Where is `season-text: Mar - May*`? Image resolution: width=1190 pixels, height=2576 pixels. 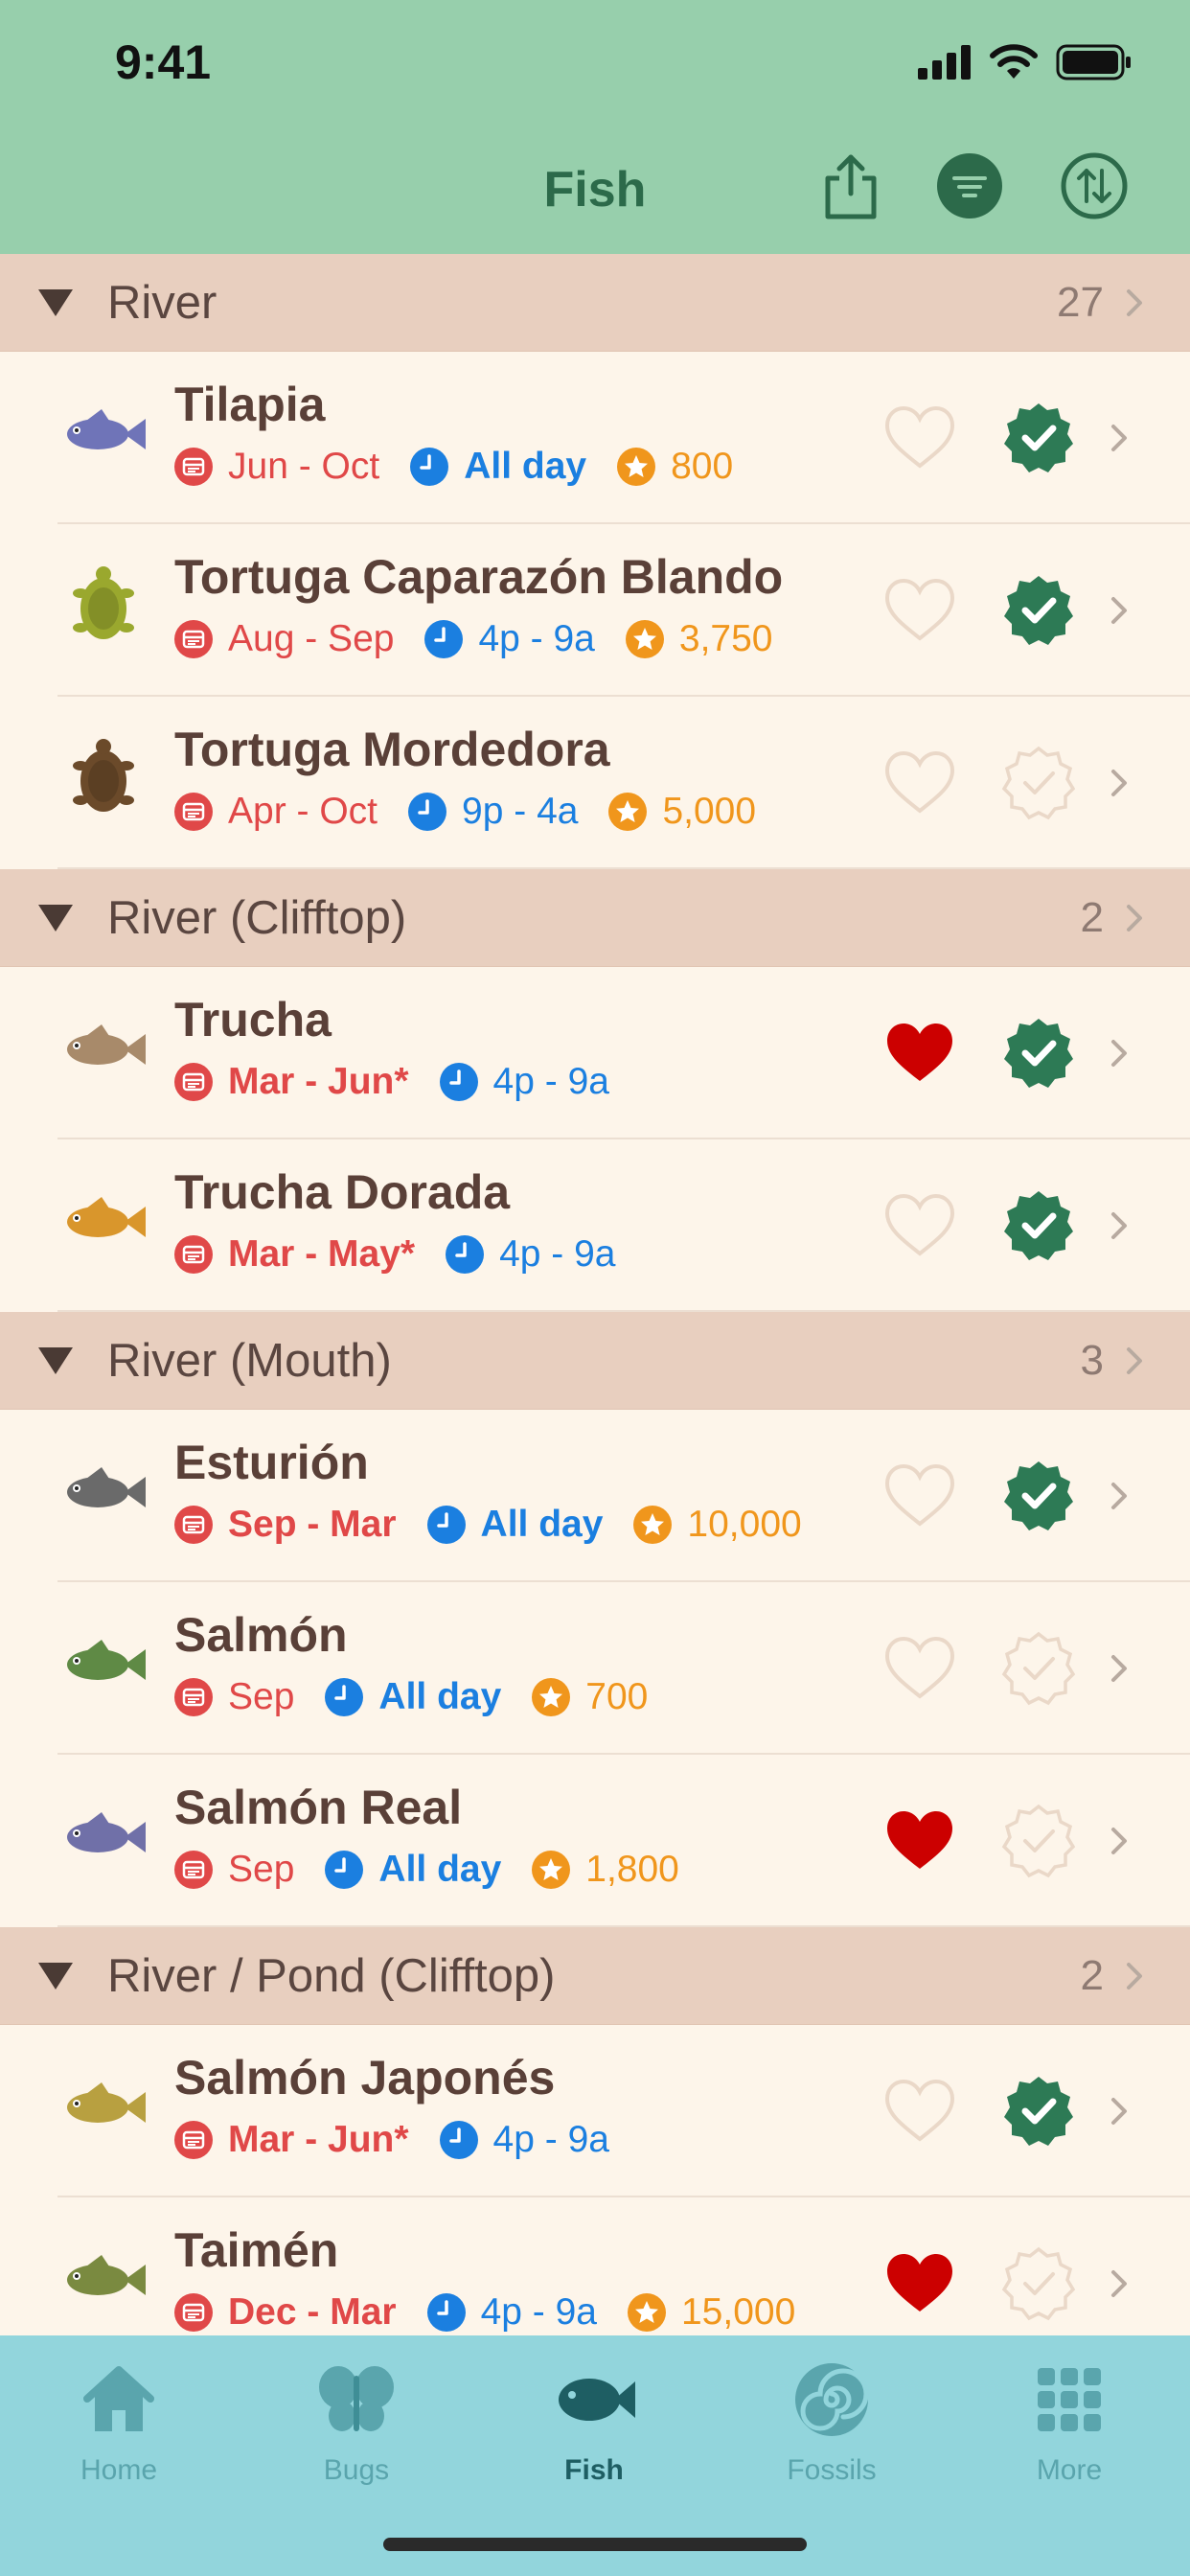
season-text: Mar - May* is located at coordinates (322, 1254).